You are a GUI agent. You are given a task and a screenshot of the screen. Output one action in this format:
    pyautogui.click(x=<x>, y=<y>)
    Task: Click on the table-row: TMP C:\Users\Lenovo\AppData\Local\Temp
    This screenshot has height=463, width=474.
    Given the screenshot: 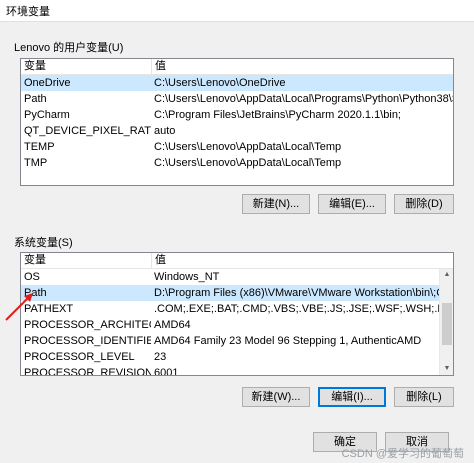 What is the action you would take?
    pyautogui.click(x=237, y=163)
    